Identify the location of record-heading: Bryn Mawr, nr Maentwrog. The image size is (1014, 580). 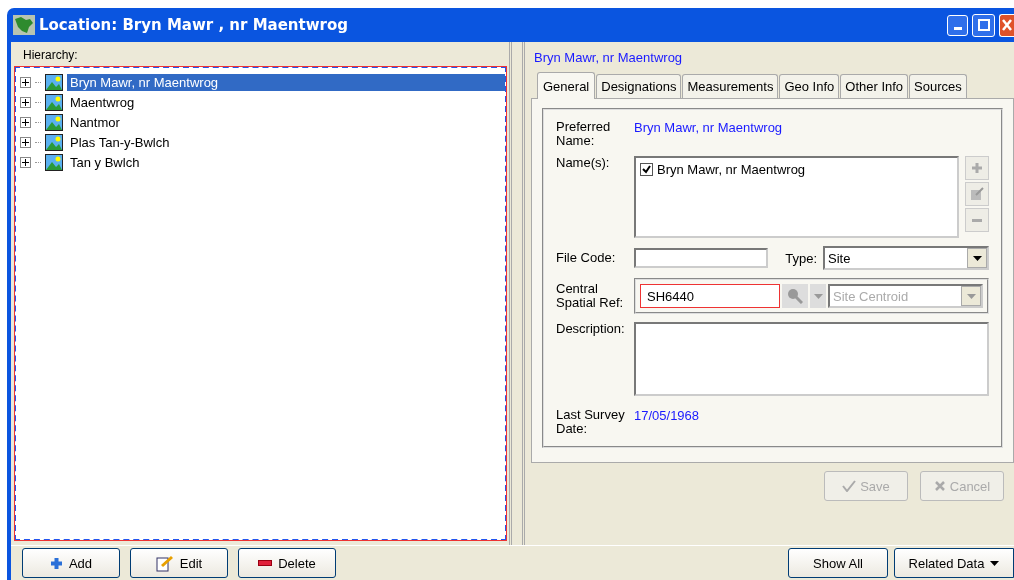
(608, 58).